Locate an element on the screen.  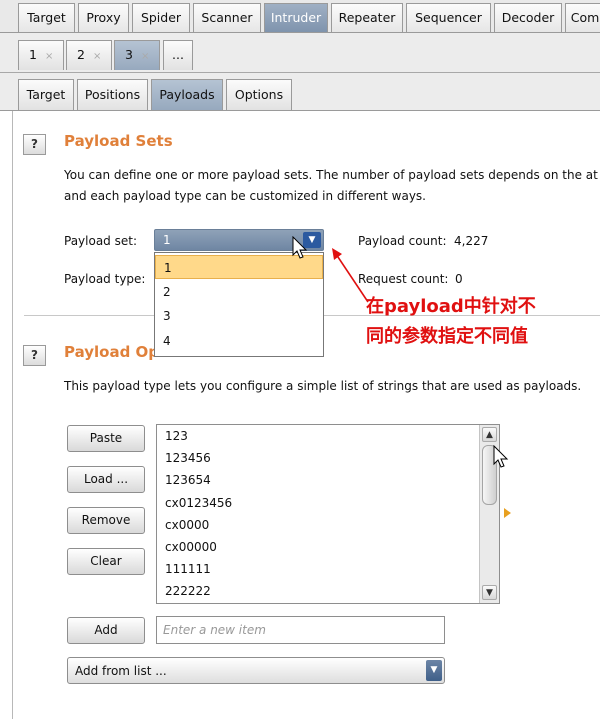
scroll-down-icon: ▼ is located at coordinates (489, 592).